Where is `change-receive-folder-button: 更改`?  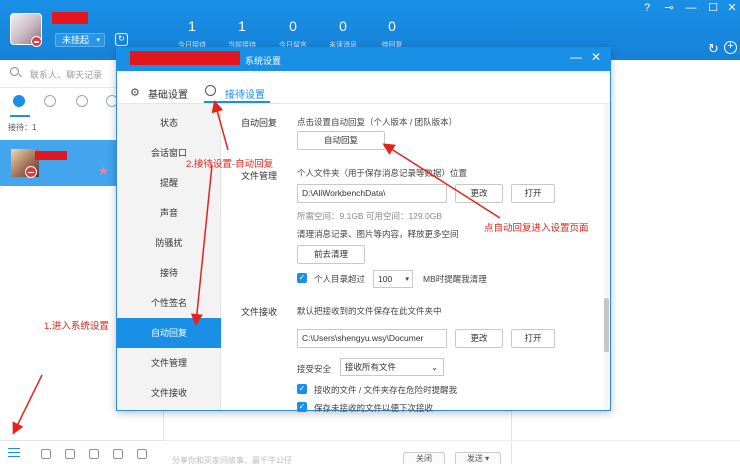 change-receive-folder-button: 更改 is located at coordinates (479, 338).